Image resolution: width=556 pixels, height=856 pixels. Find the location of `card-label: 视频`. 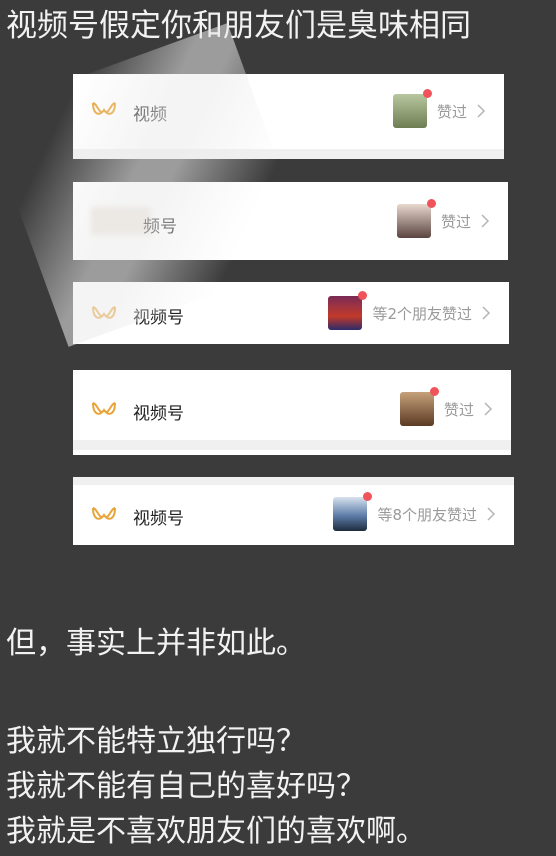

card-label: 视频 is located at coordinates (150, 115).